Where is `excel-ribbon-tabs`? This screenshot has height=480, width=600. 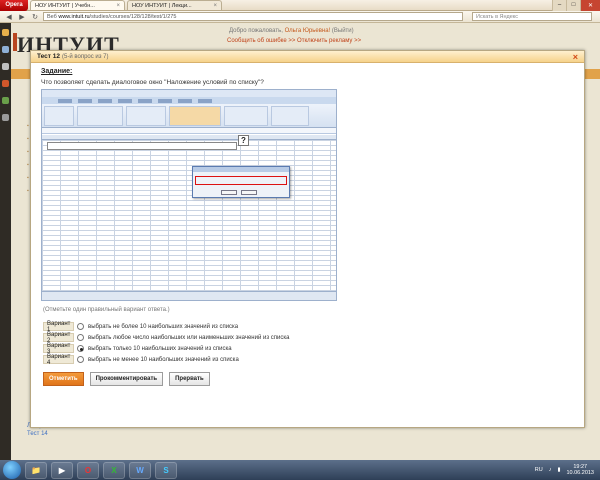
excel-ribbon-tabs is located at coordinates (189, 100).